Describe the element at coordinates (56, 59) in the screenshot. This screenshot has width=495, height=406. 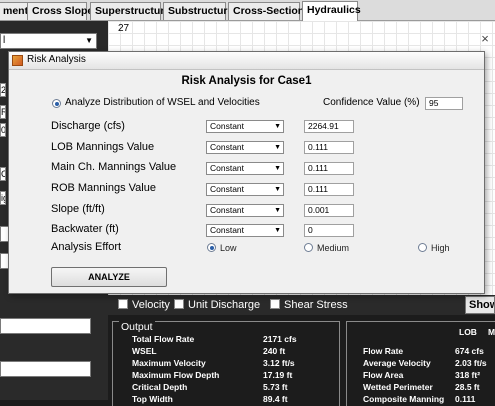
I see `dialog-title: Risk Analysis` at that location.